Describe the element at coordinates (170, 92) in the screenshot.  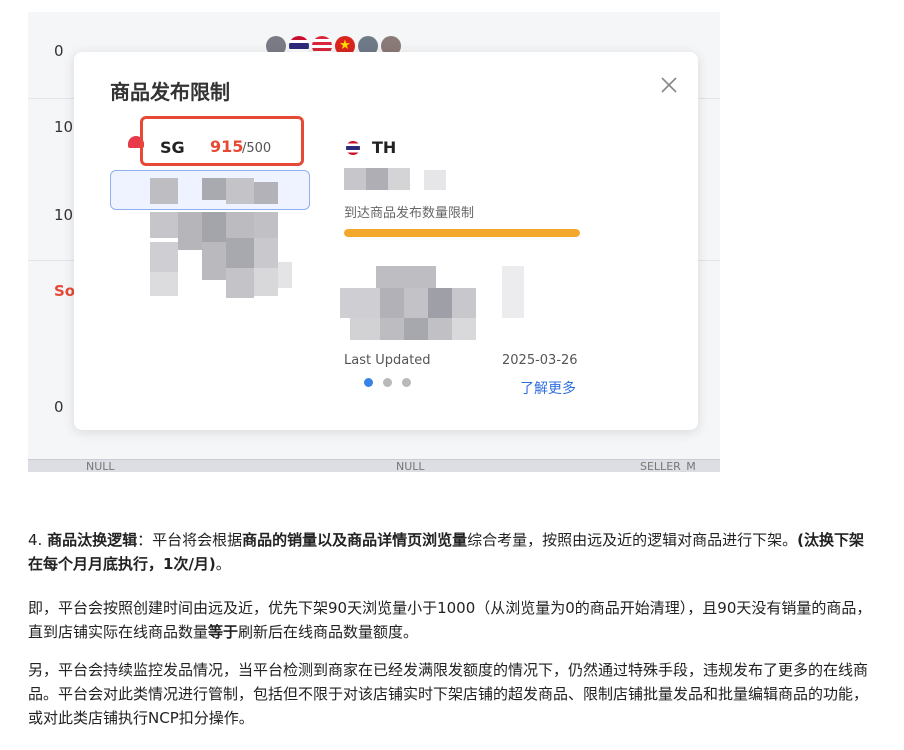
I see `modal-title: 商品发布限制` at that location.